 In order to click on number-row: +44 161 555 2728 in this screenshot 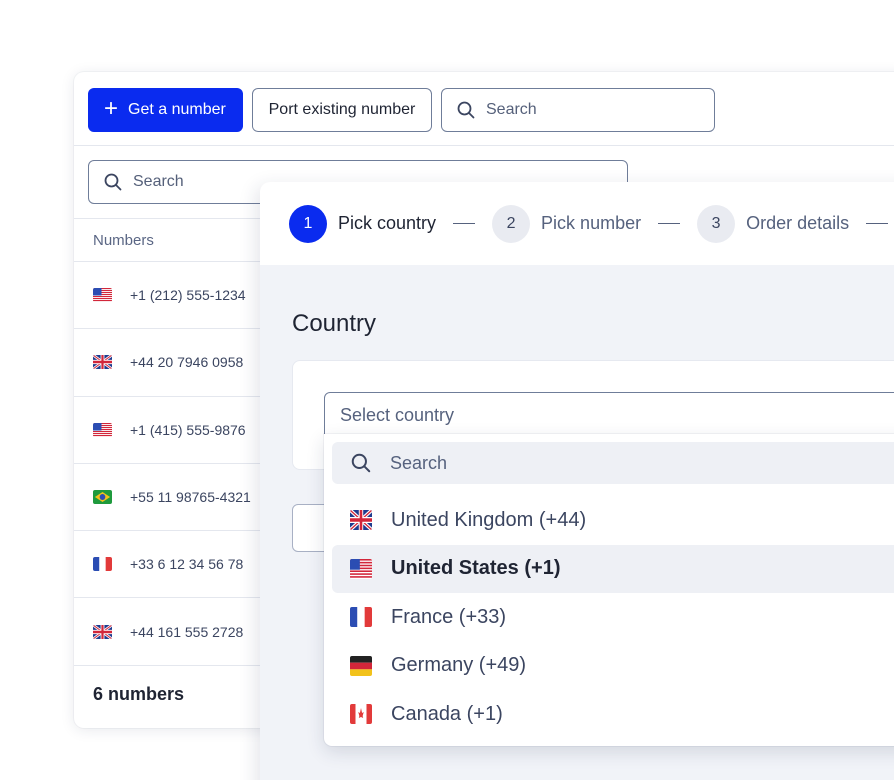, I will do `click(174, 632)`.